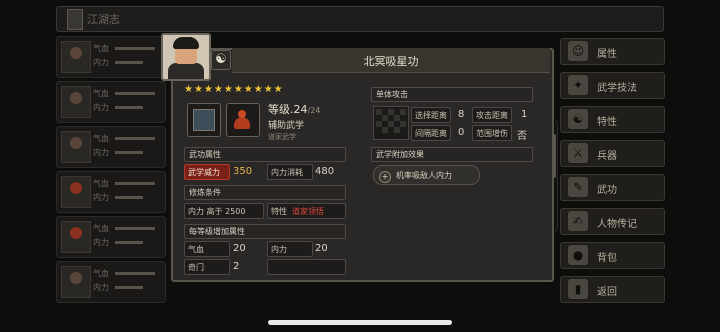 The width and height of the screenshot is (720, 332). I want to click on skill-level: 等级.24/24, so click(294, 109).